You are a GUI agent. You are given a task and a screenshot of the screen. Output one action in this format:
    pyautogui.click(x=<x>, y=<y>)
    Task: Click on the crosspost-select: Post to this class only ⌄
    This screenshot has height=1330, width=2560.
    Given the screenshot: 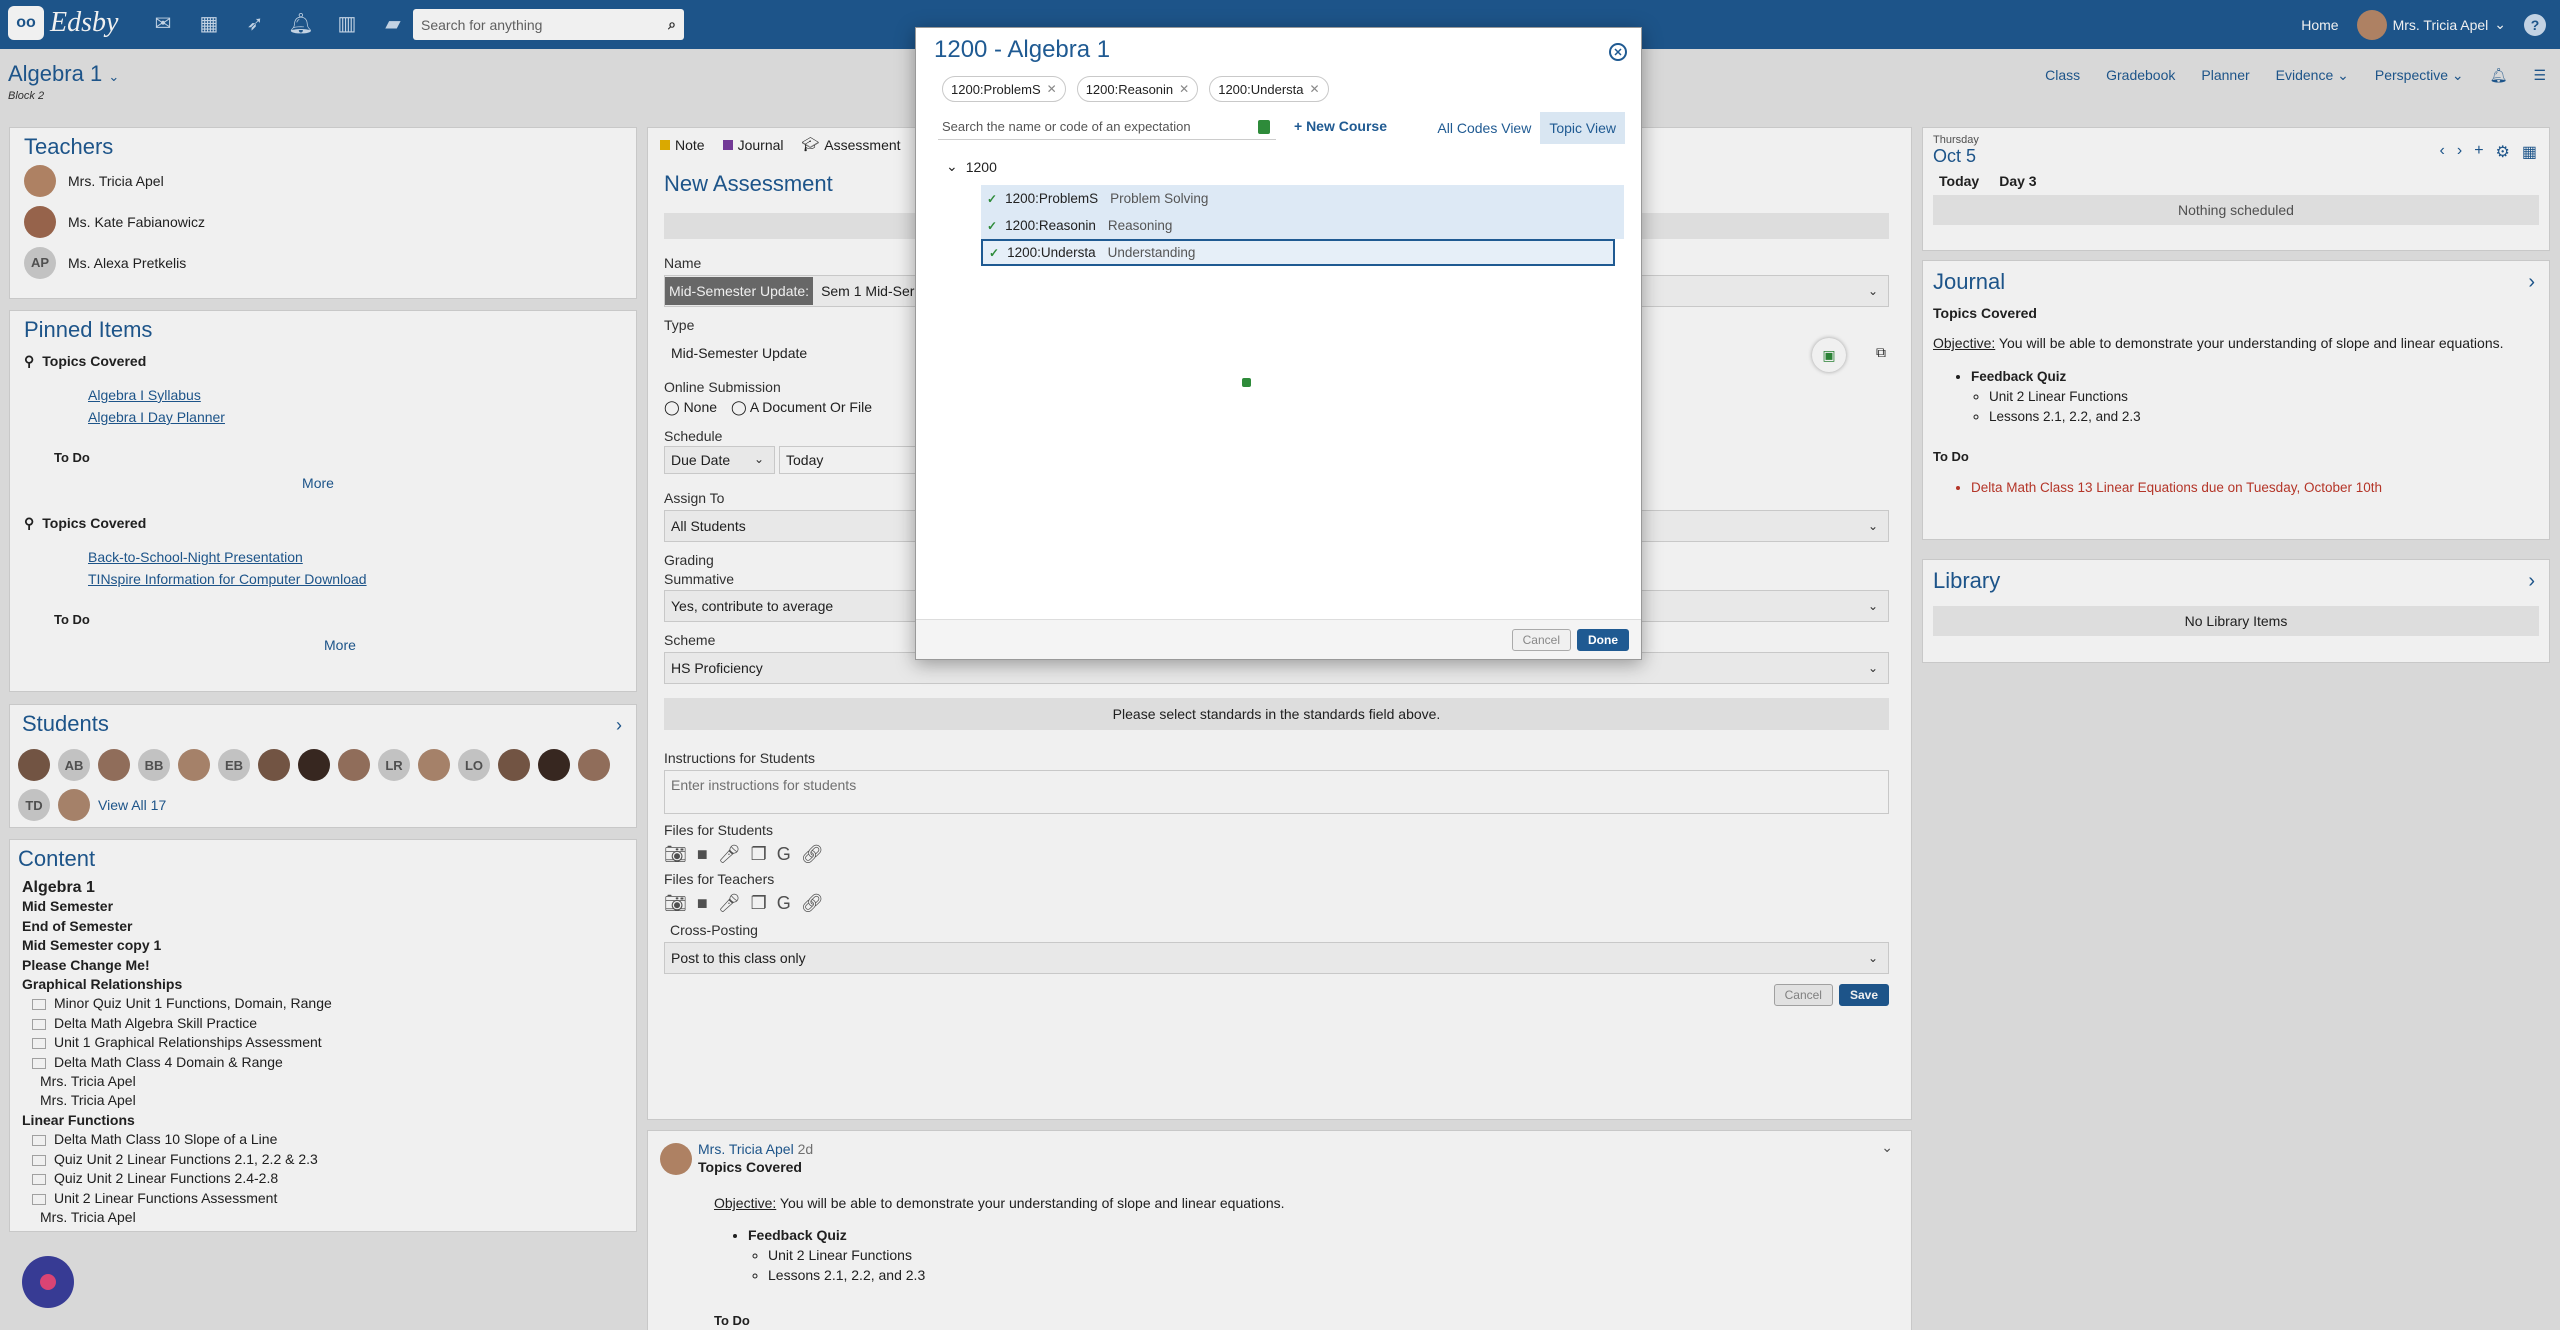 What is the action you would take?
    pyautogui.click(x=1276, y=958)
    